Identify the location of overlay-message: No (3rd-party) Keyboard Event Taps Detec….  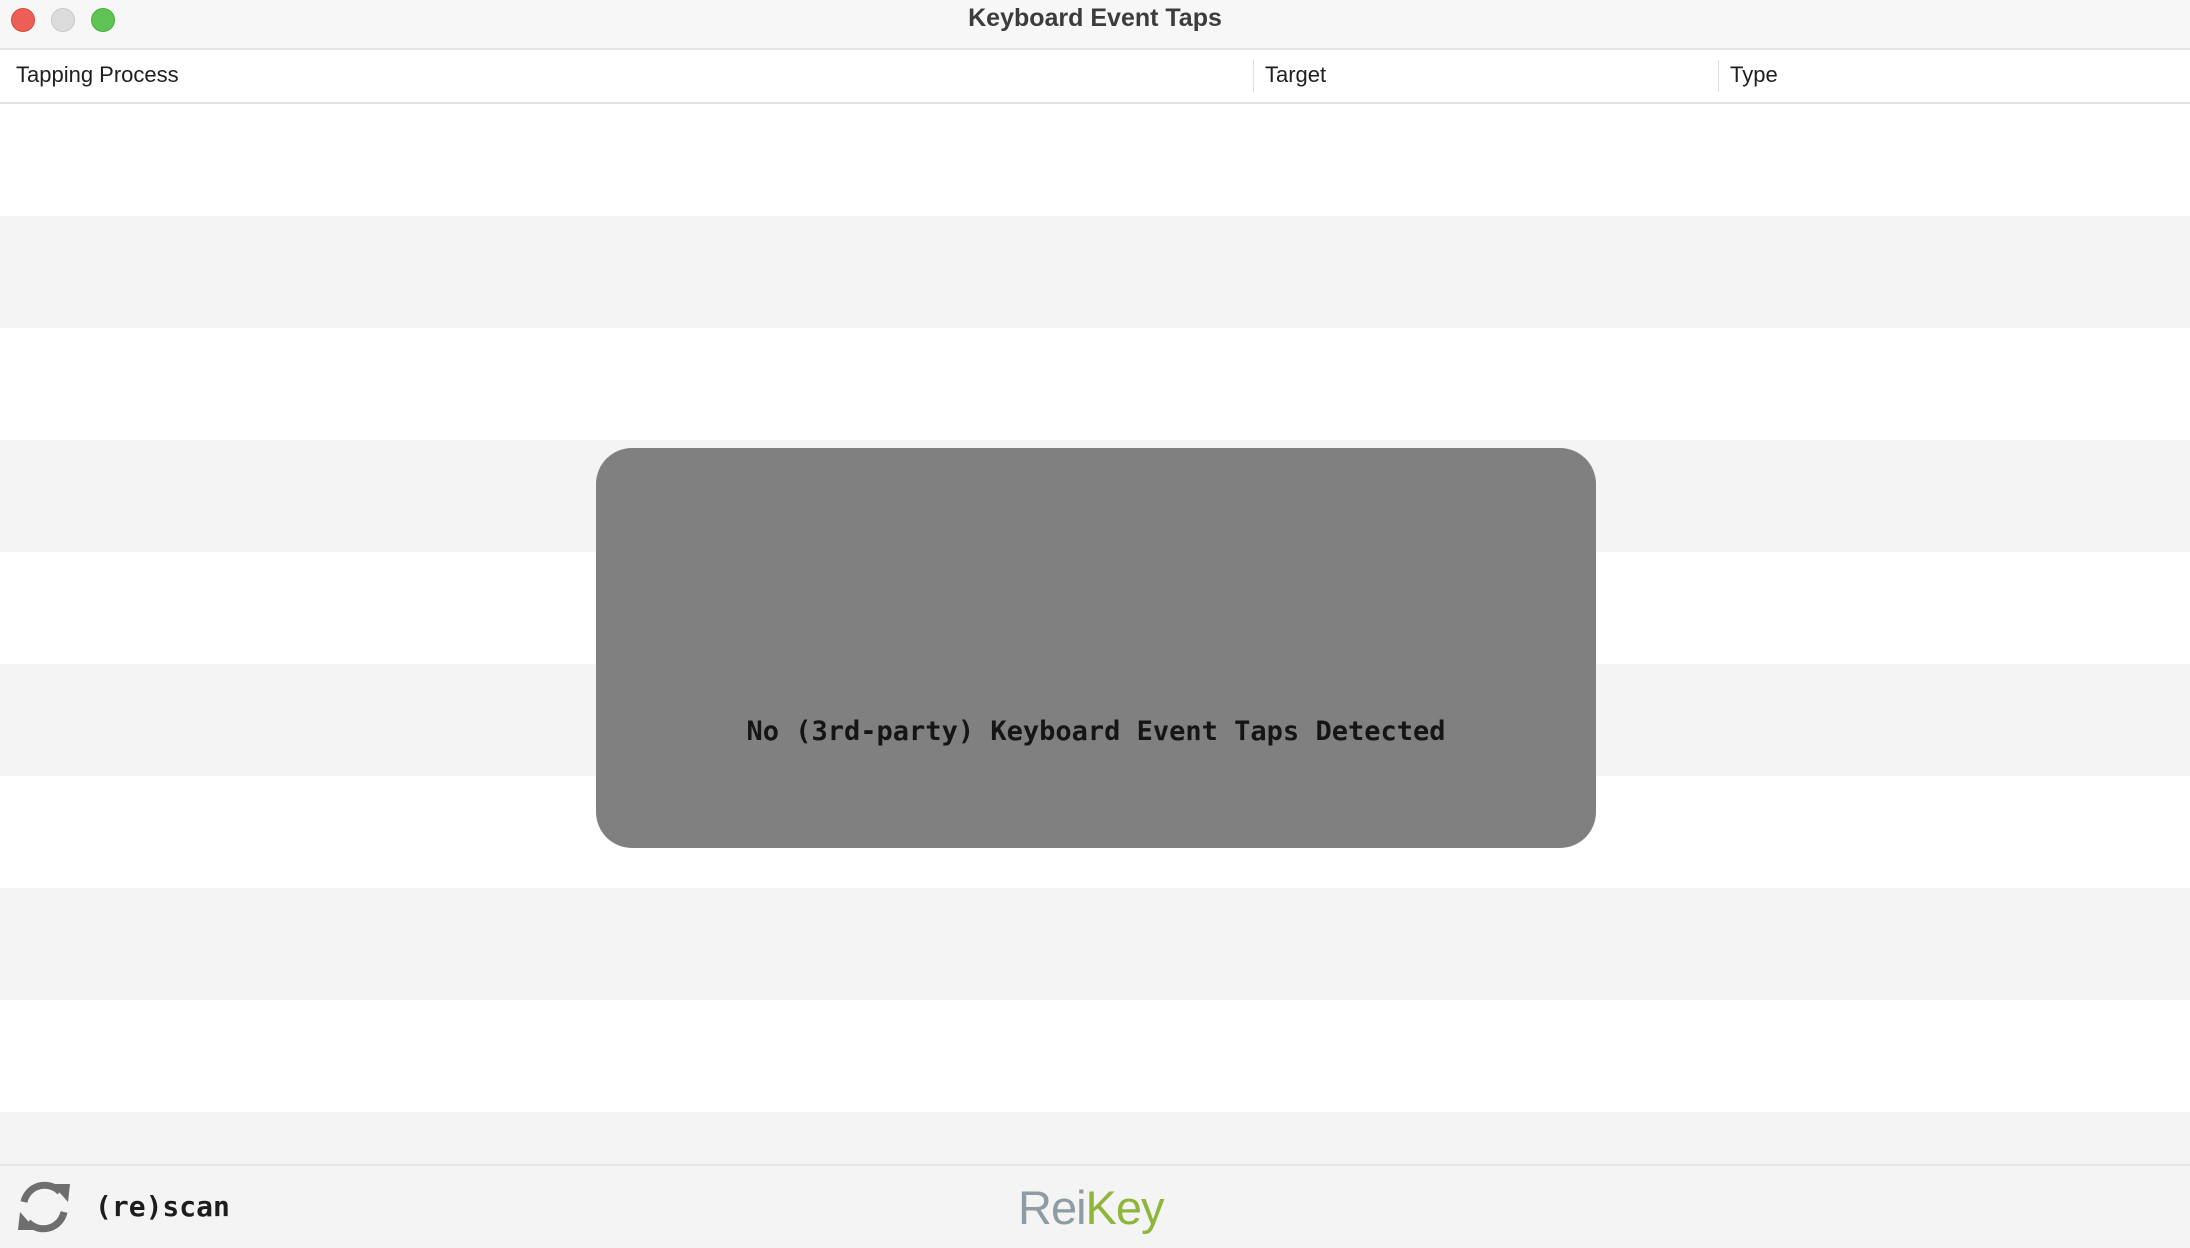
(1096, 731).